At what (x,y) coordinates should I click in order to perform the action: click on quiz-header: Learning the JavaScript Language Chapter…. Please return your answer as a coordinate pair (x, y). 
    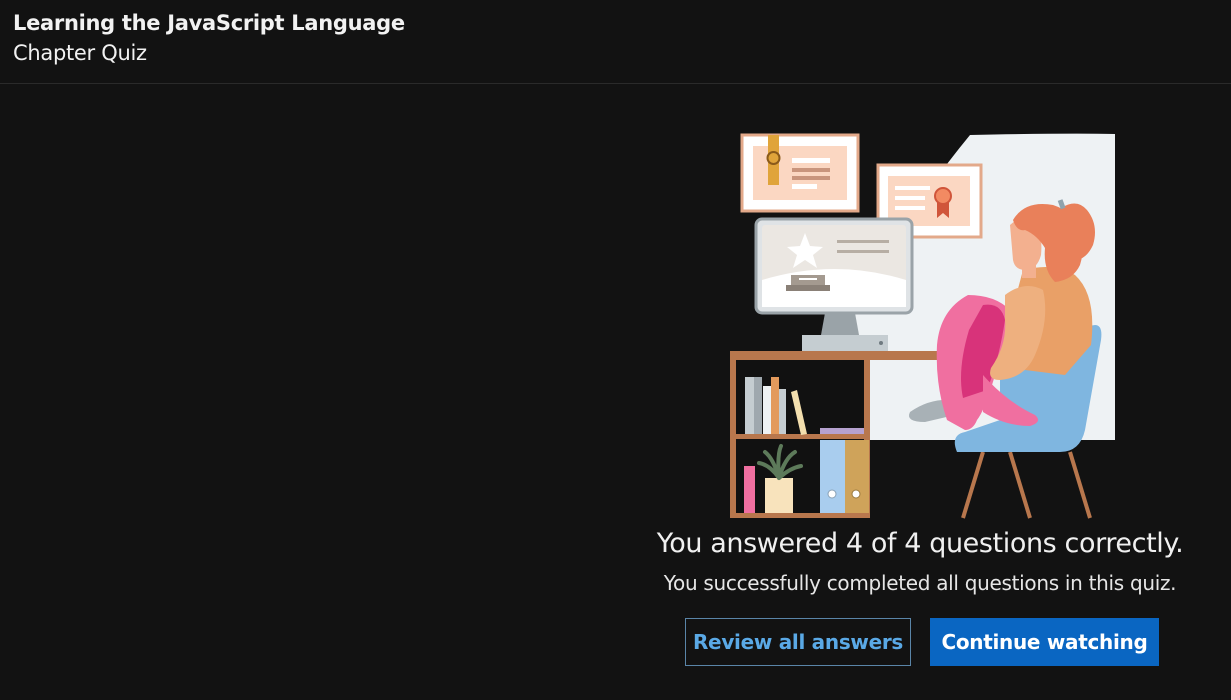
    Looking at the image, I should click on (615, 42).